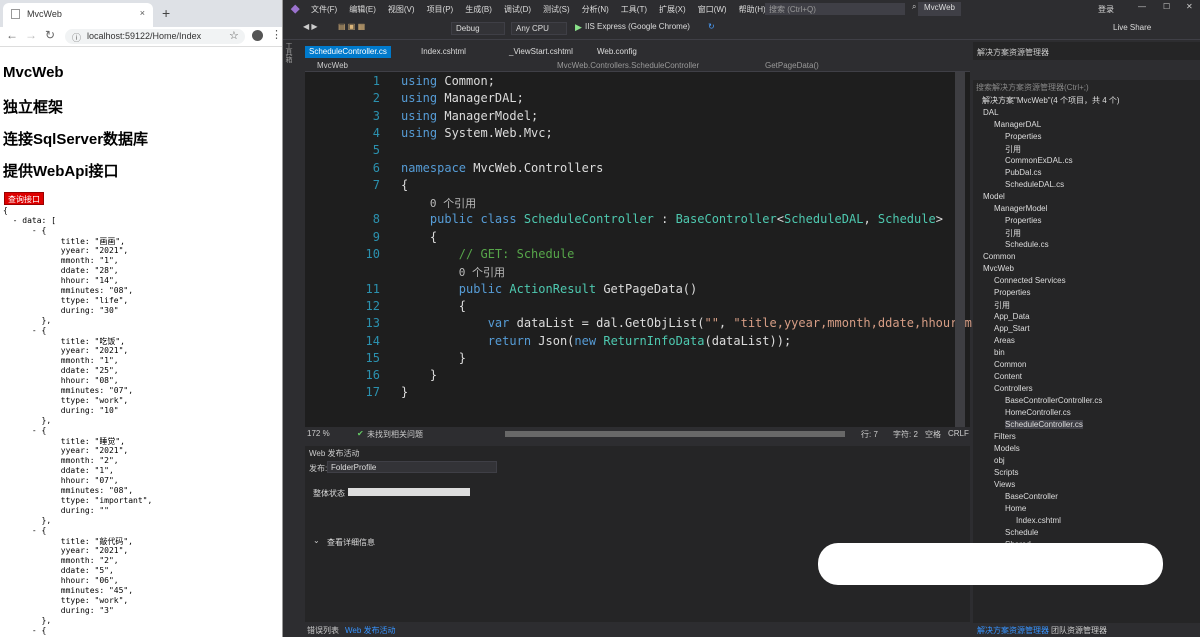  I want to click on address-bar: ⓘ localhost:59122/Home/Index, so click(155, 36).